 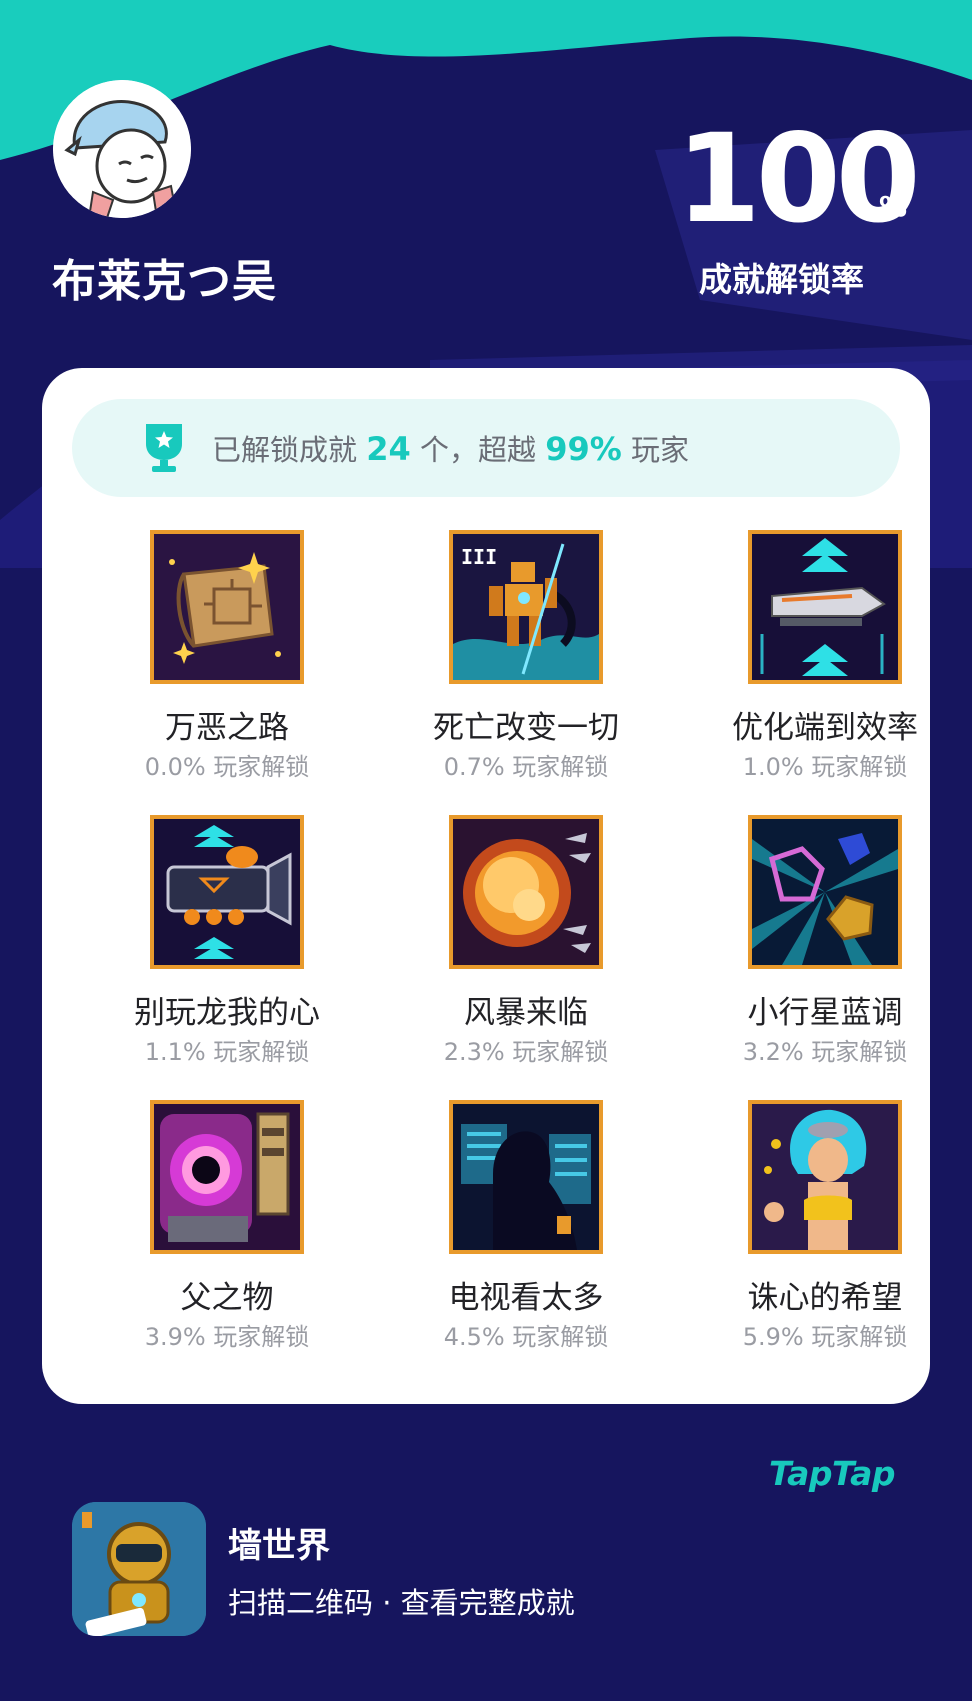 What do you see at coordinates (825, 1298) in the screenshot?
I see `achievement-name: 诛心的希望` at bounding box center [825, 1298].